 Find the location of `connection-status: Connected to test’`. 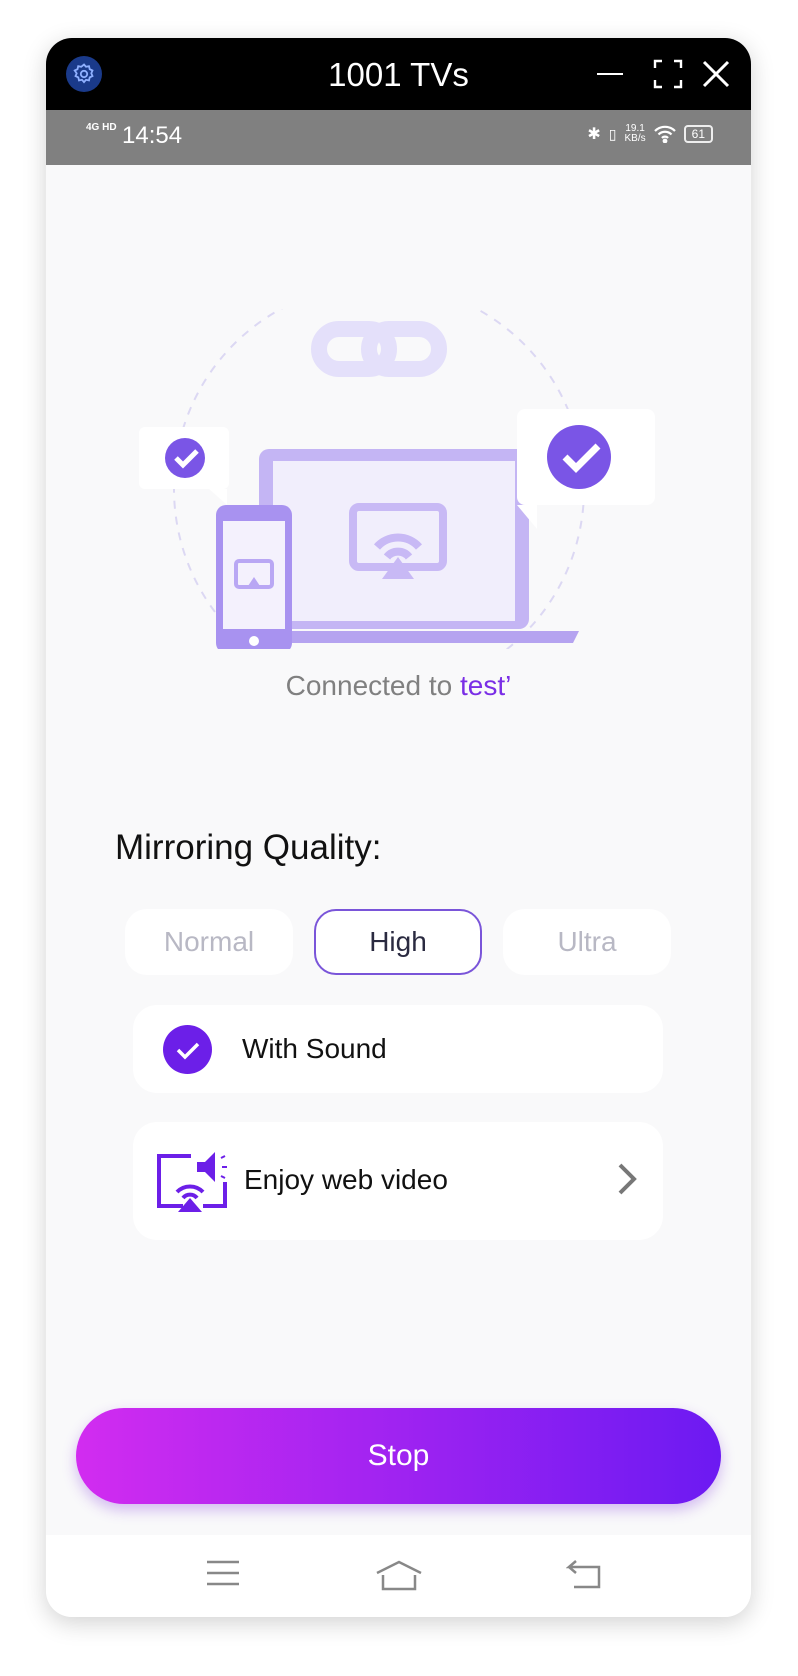

connection-status: Connected to test’ is located at coordinates (398, 686).